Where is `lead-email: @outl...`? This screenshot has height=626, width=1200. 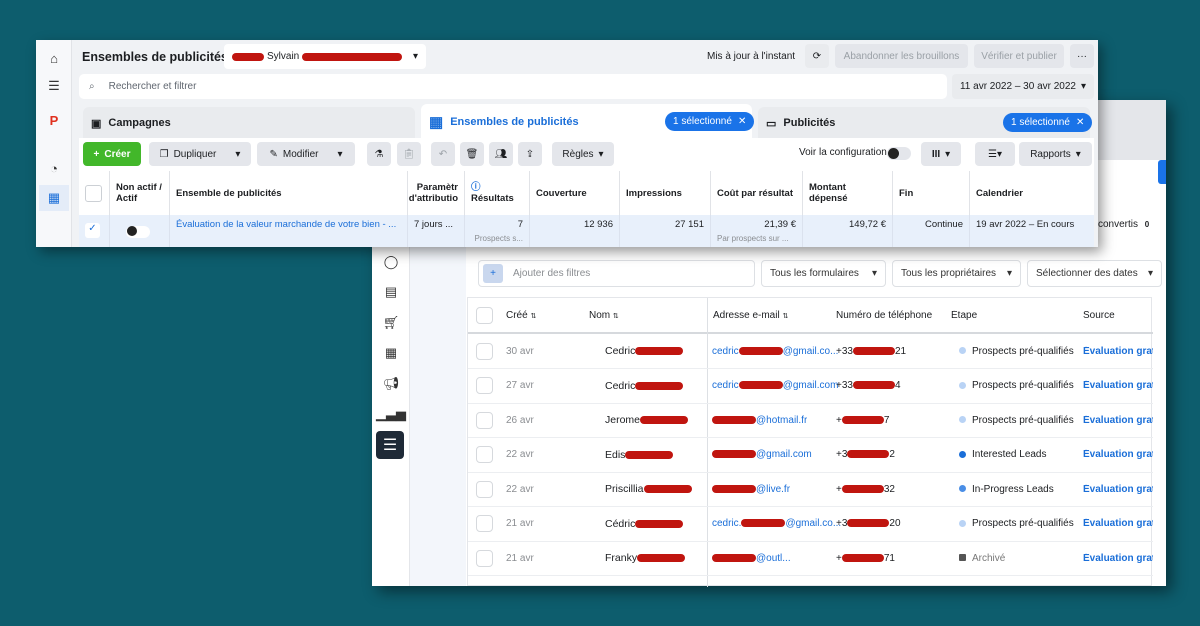 lead-email: @outl... is located at coordinates (751, 558).